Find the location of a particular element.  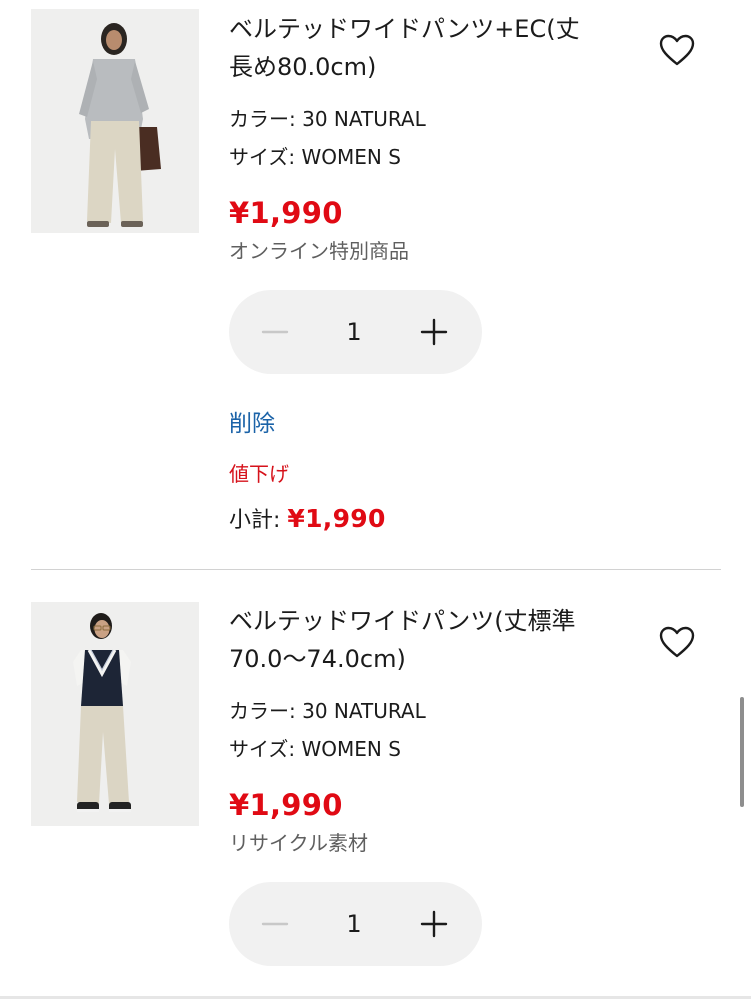

item-divider is located at coordinates (376, 569).